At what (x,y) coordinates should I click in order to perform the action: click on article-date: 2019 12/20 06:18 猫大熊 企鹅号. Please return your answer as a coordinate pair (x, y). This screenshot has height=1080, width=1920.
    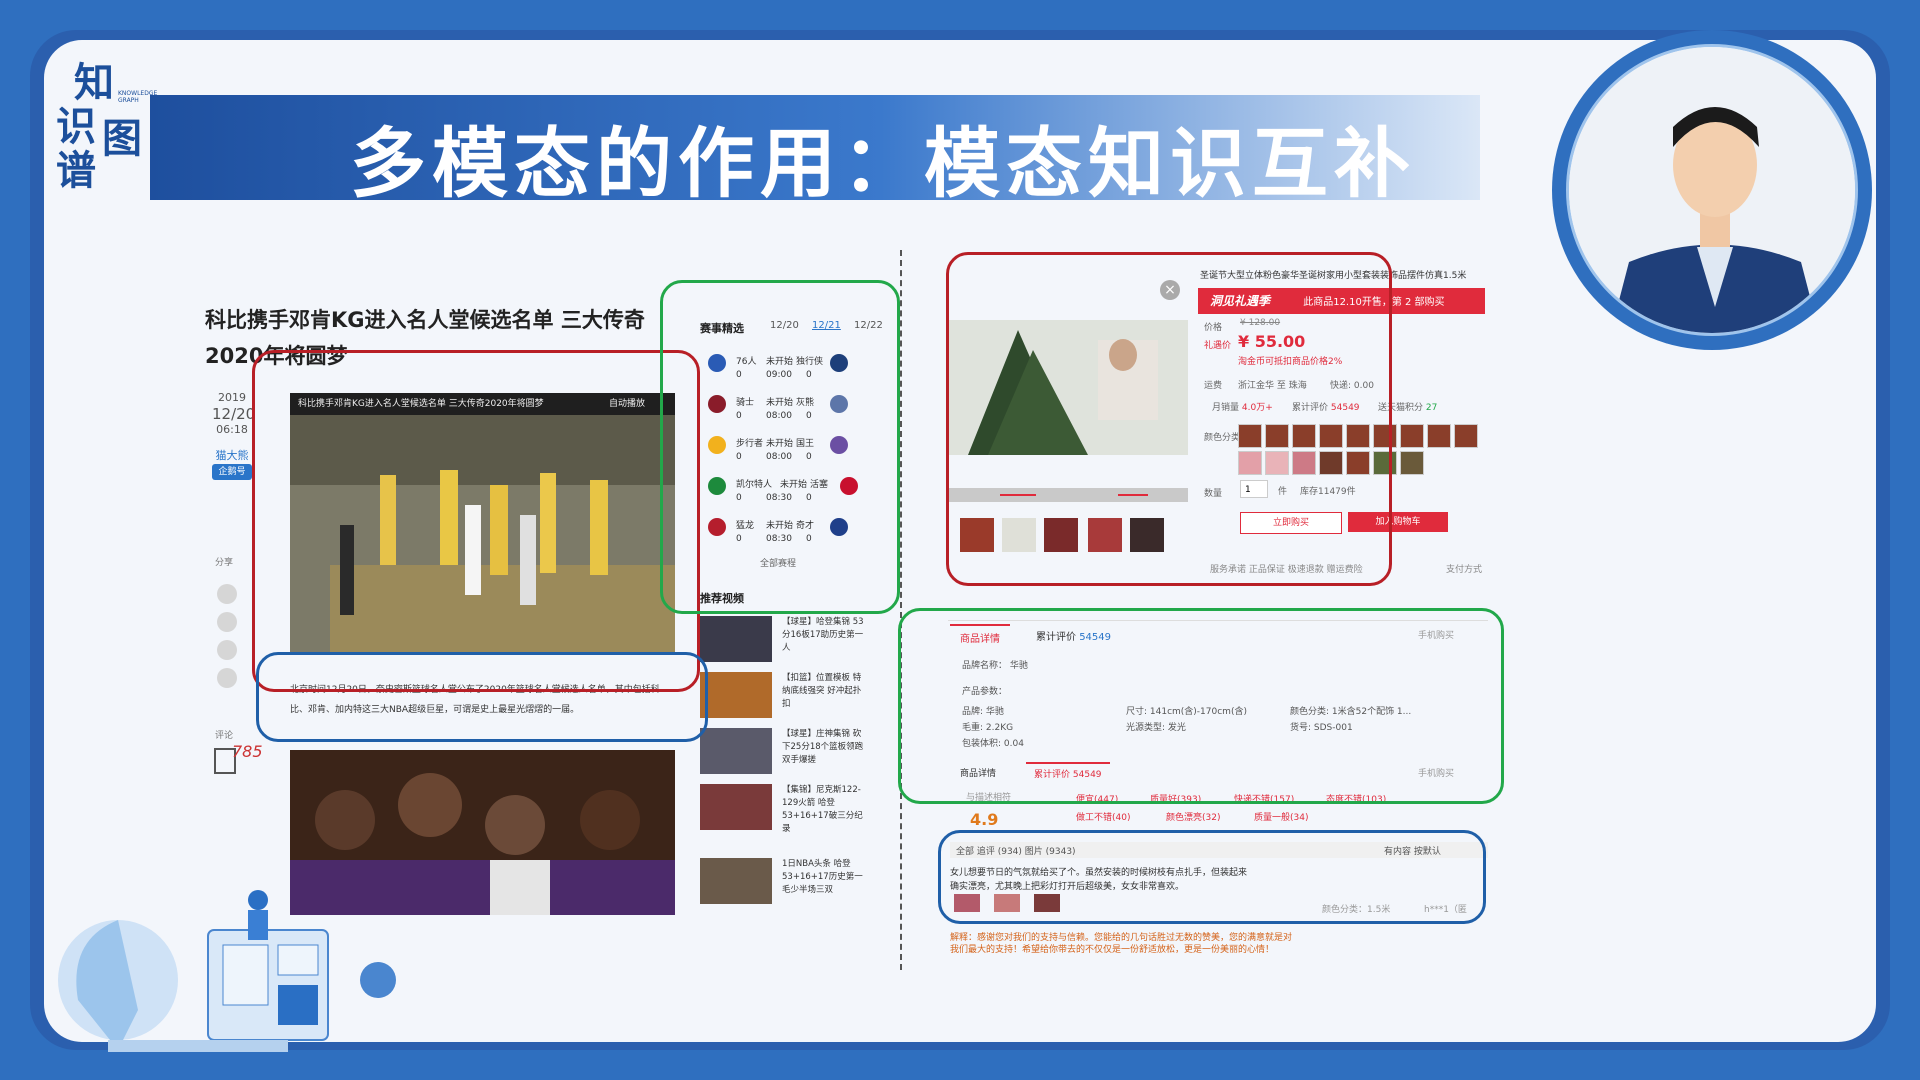
    Looking at the image, I should click on (234, 435).